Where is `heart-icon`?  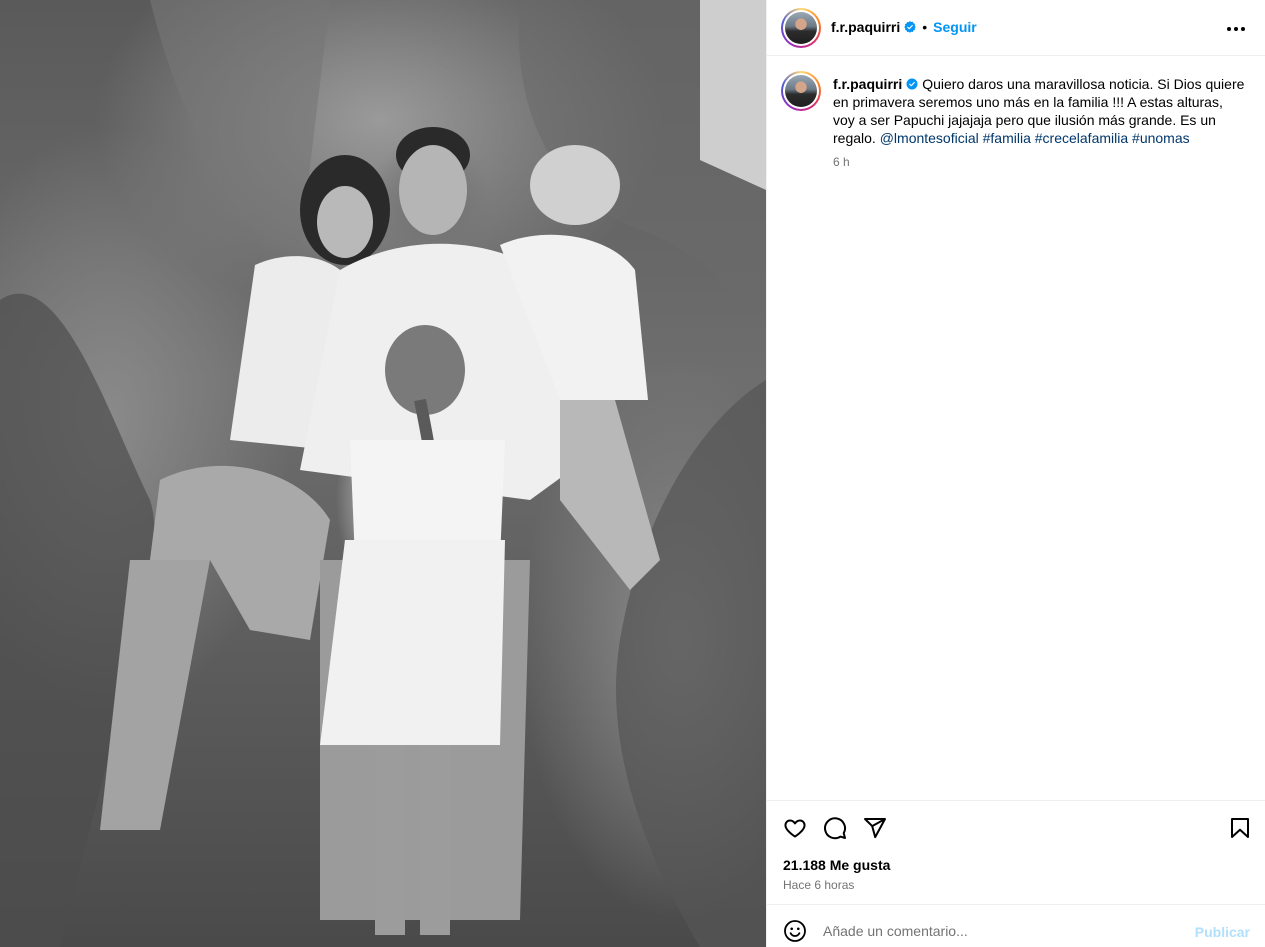 heart-icon is located at coordinates (795, 828).